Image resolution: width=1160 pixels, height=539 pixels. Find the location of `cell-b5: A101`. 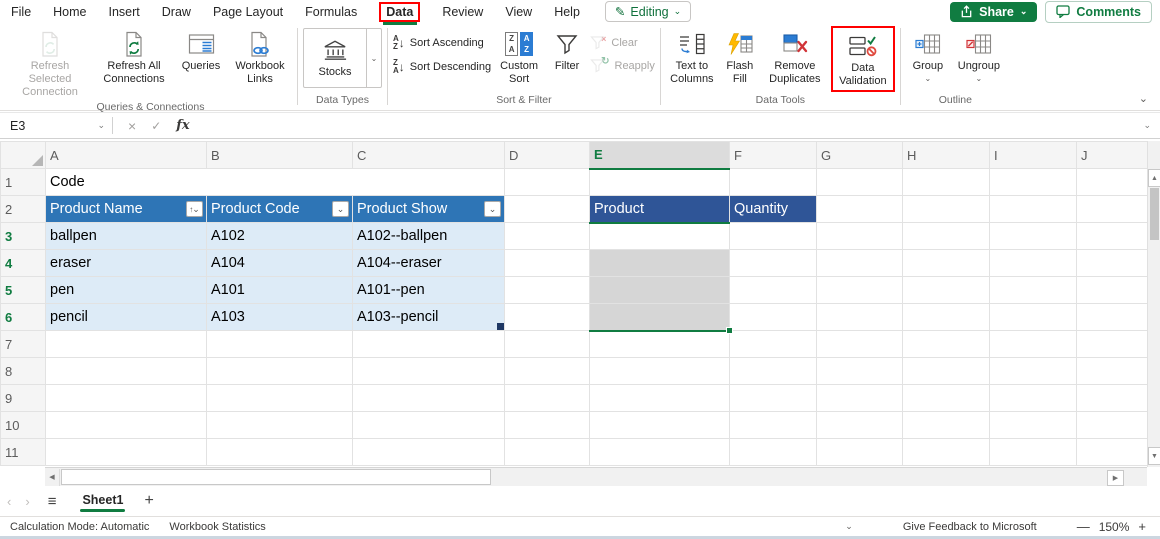

cell-b5: A101 is located at coordinates (279, 290).